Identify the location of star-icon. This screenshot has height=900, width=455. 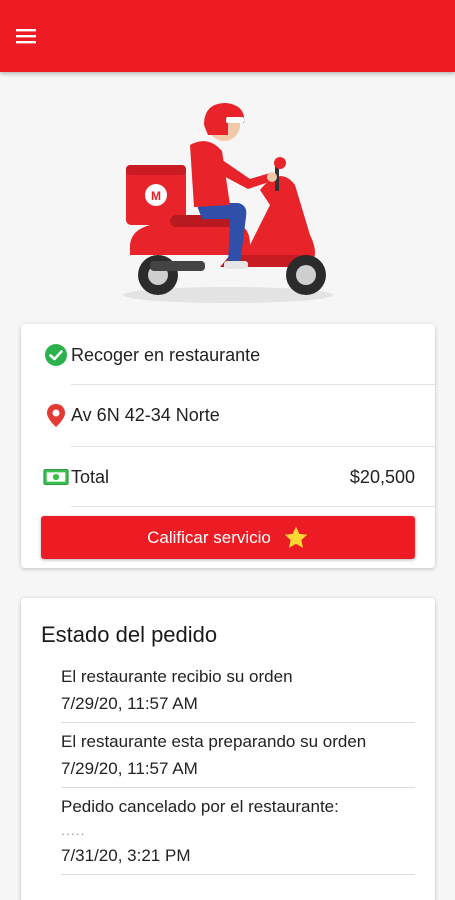
(296, 538).